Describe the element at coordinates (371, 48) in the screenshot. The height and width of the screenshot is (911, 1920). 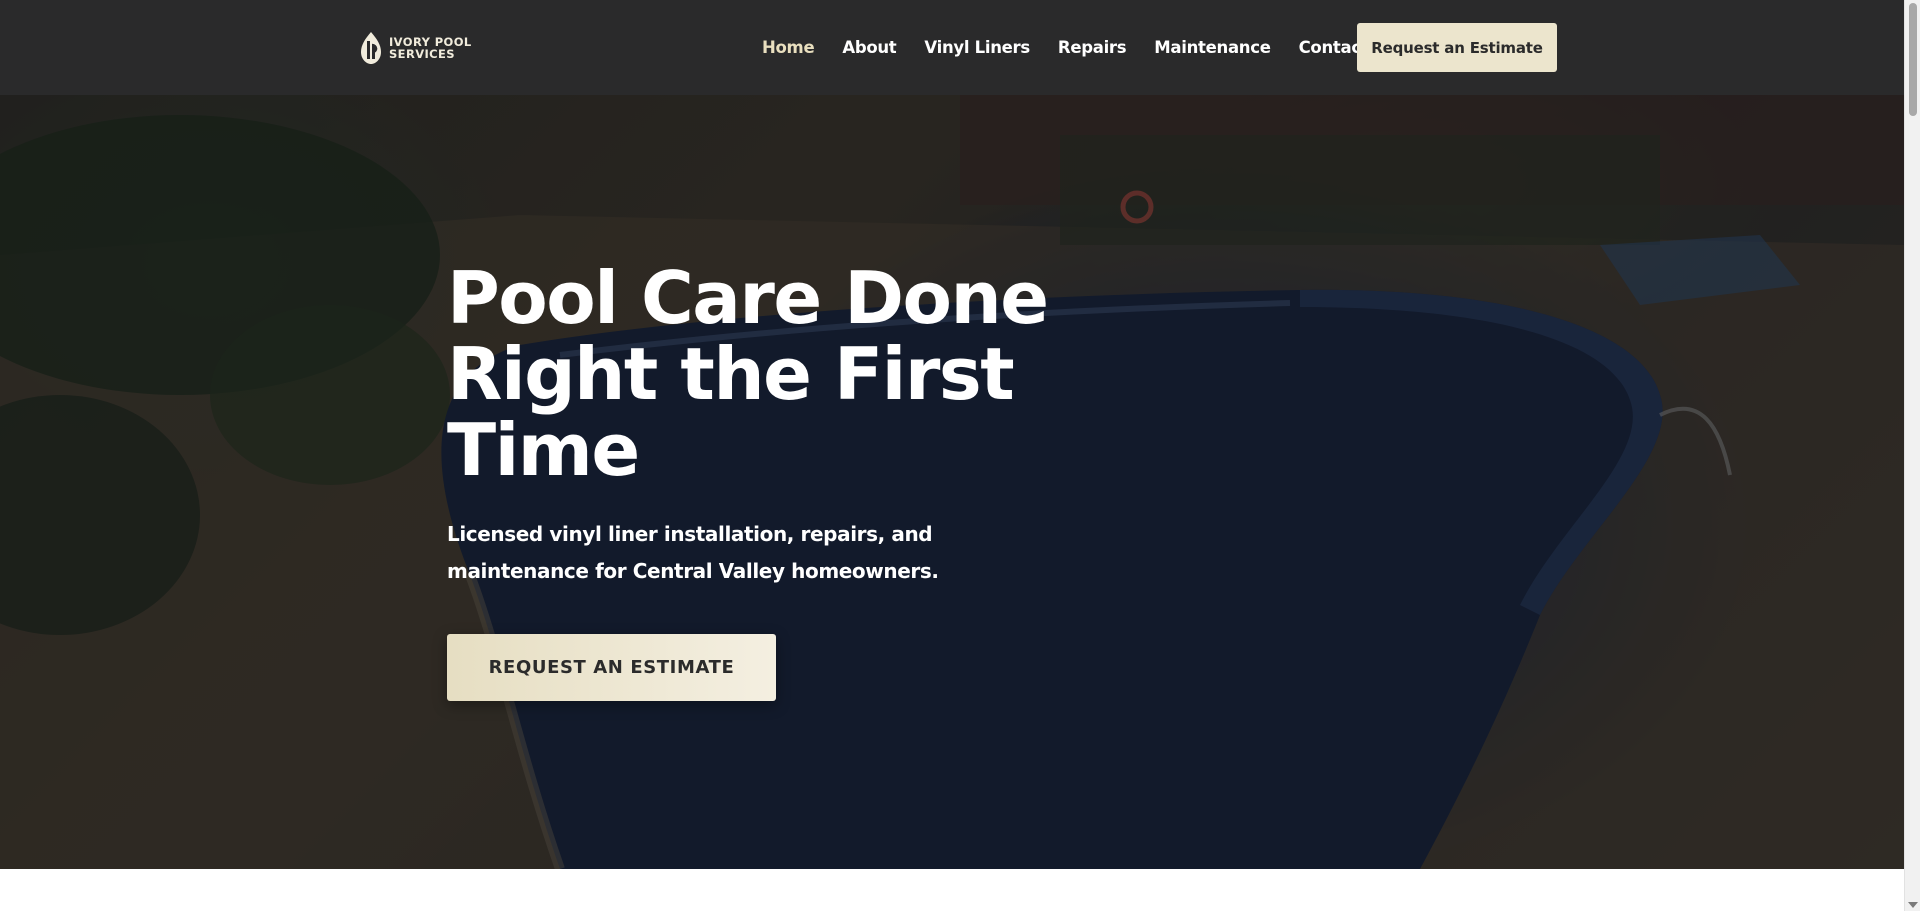
I see `logo-icon` at that location.